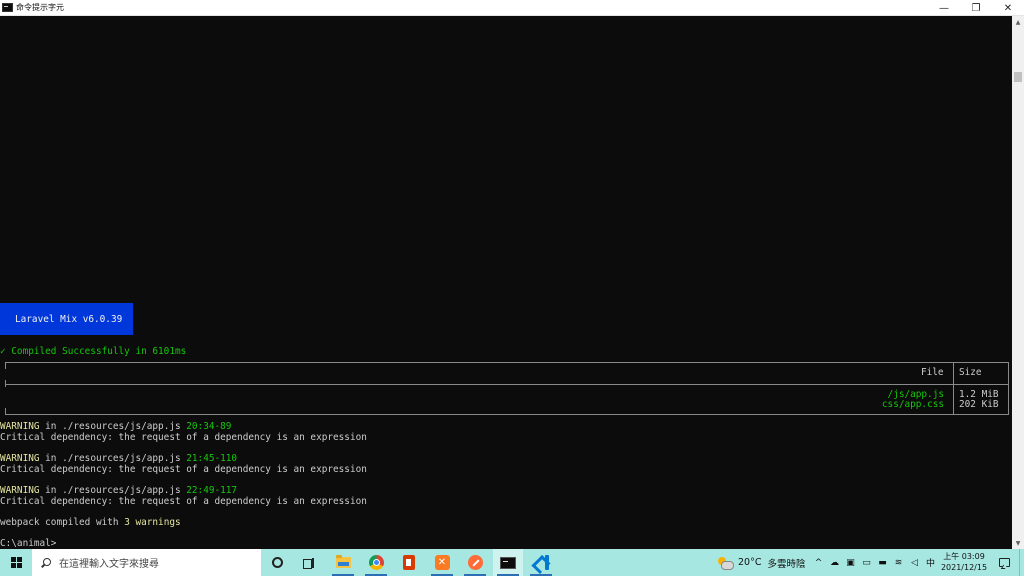 The image size is (1024, 576). Describe the element at coordinates (898, 562) in the screenshot. I see `wifi-icon: ≋` at that location.